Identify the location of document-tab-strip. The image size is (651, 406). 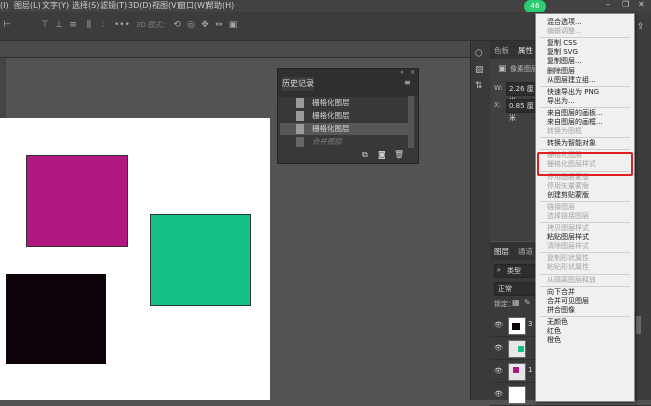
(235, 49).